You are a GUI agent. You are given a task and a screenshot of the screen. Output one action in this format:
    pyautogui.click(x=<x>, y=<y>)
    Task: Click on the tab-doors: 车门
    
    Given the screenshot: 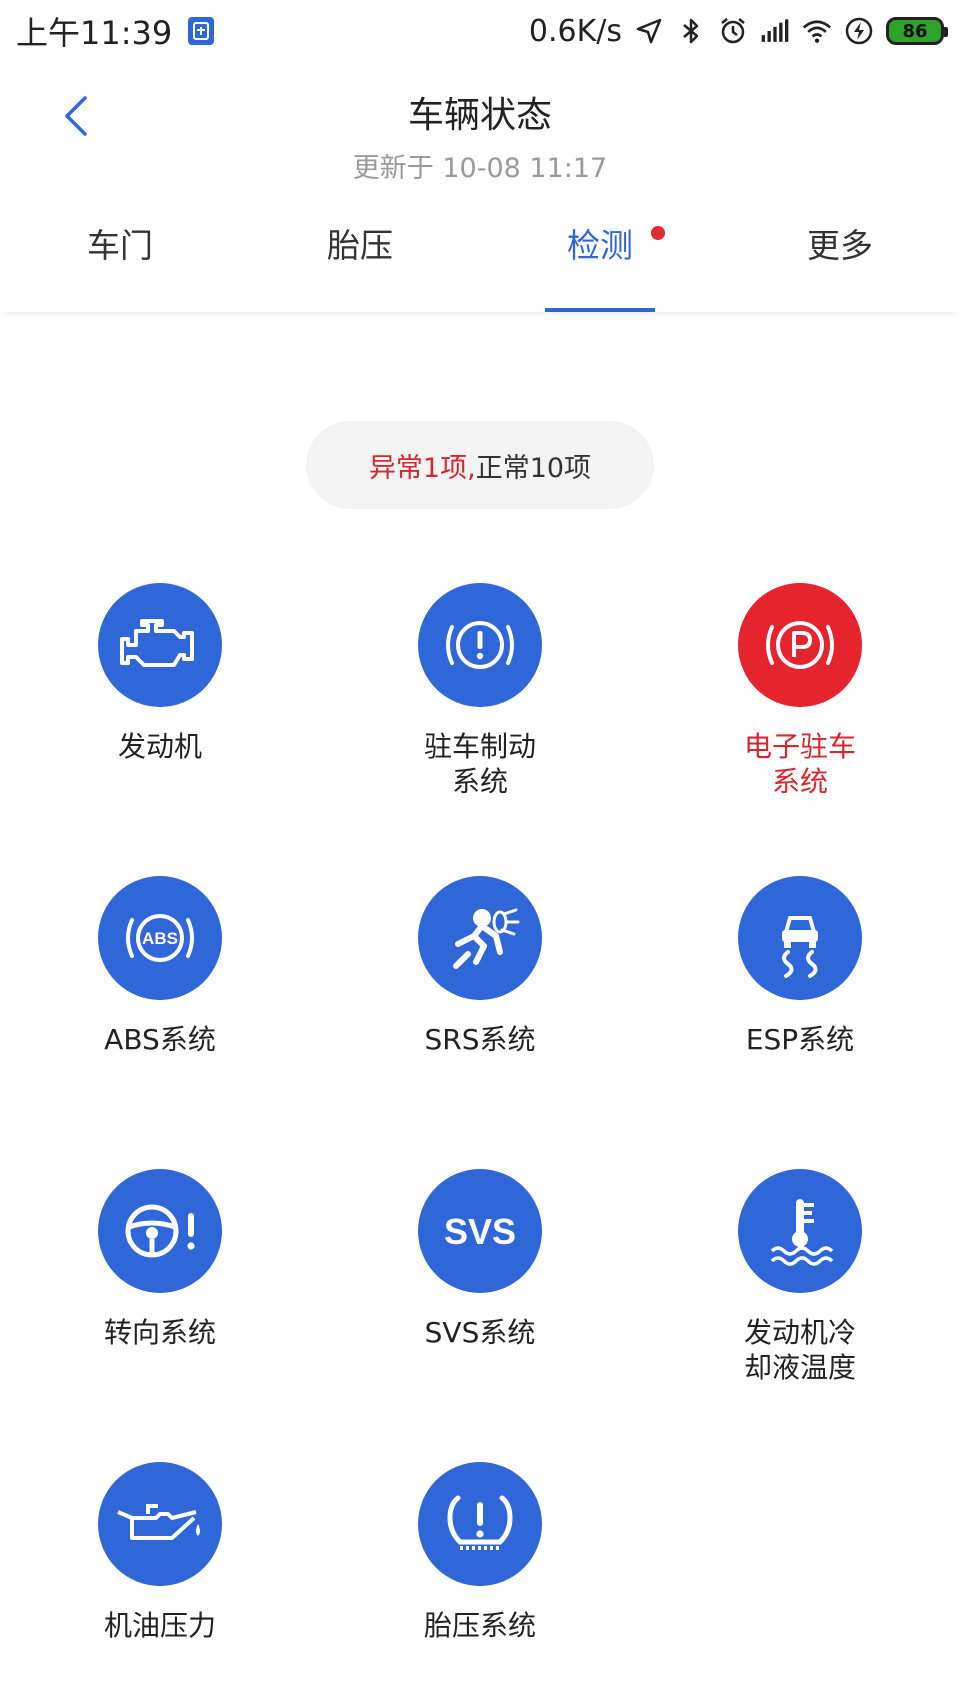 What is the action you would take?
    pyautogui.click(x=120, y=256)
    